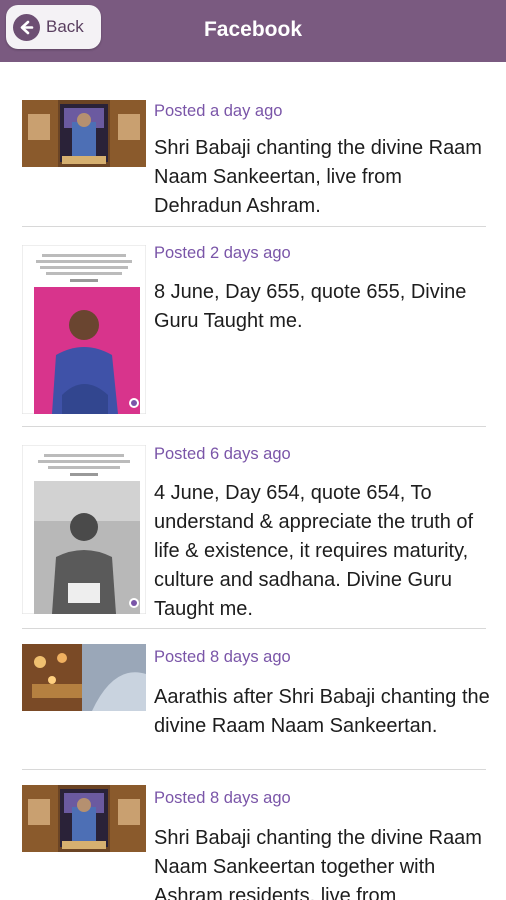 Image resolution: width=506 pixels, height=900 pixels. Describe the element at coordinates (218, 111) in the screenshot. I see `post-timestamp: Posted a day ago` at that location.